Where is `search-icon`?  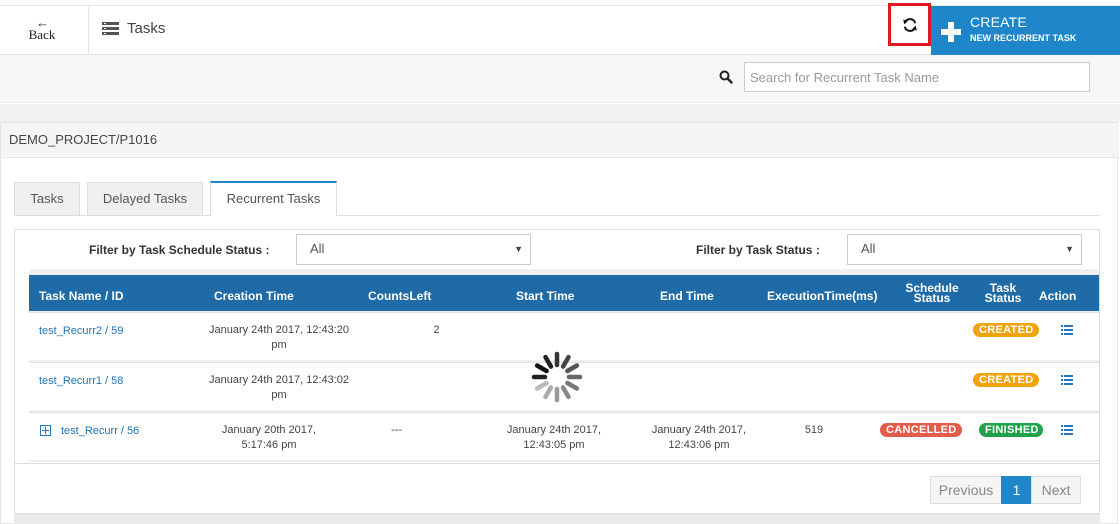 search-icon is located at coordinates (726, 77).